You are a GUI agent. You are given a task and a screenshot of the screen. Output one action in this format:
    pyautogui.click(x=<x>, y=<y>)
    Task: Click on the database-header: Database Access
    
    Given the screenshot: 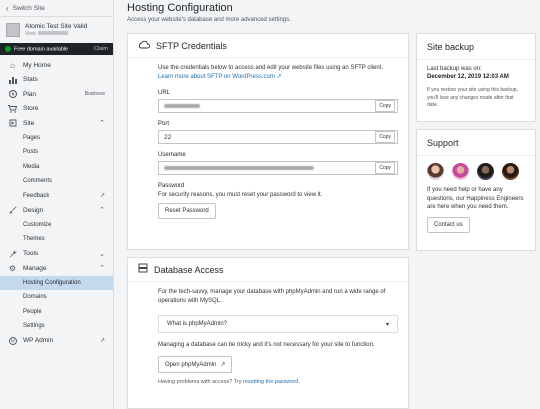 What is the action you would take?
    pyautogui.click(x=268, y=270)
    